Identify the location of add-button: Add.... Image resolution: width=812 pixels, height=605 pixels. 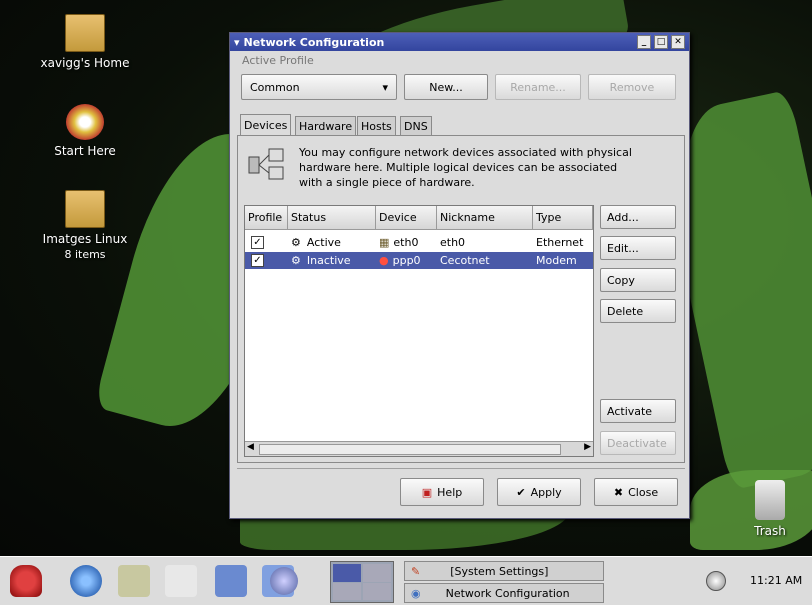
(638, 217).